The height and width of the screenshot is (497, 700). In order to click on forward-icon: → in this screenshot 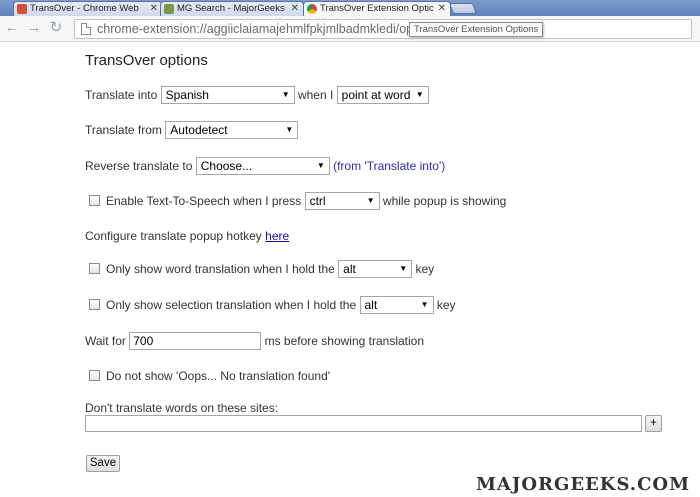, I will do `click(34, 28)`.